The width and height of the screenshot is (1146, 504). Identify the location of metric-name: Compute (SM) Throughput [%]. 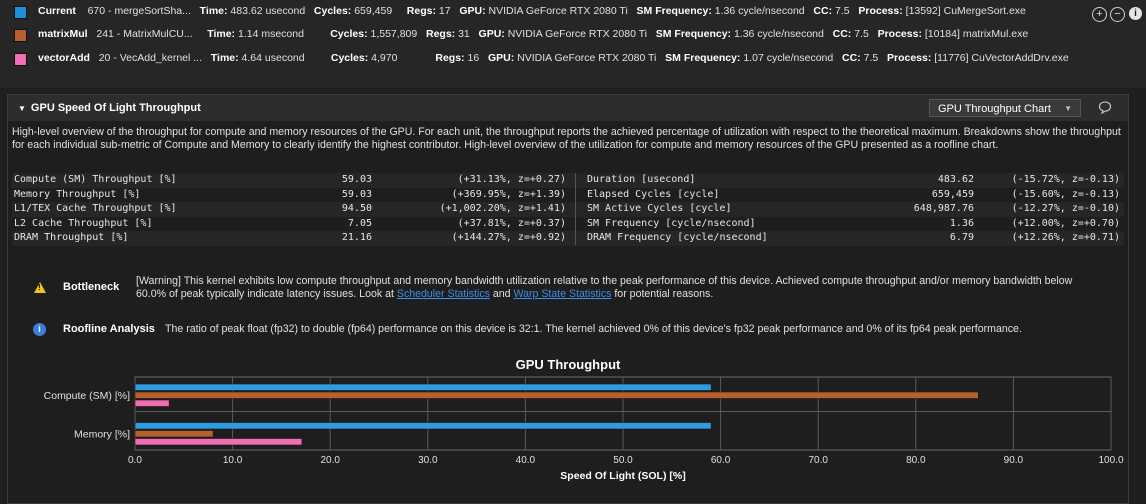
(95, 179).